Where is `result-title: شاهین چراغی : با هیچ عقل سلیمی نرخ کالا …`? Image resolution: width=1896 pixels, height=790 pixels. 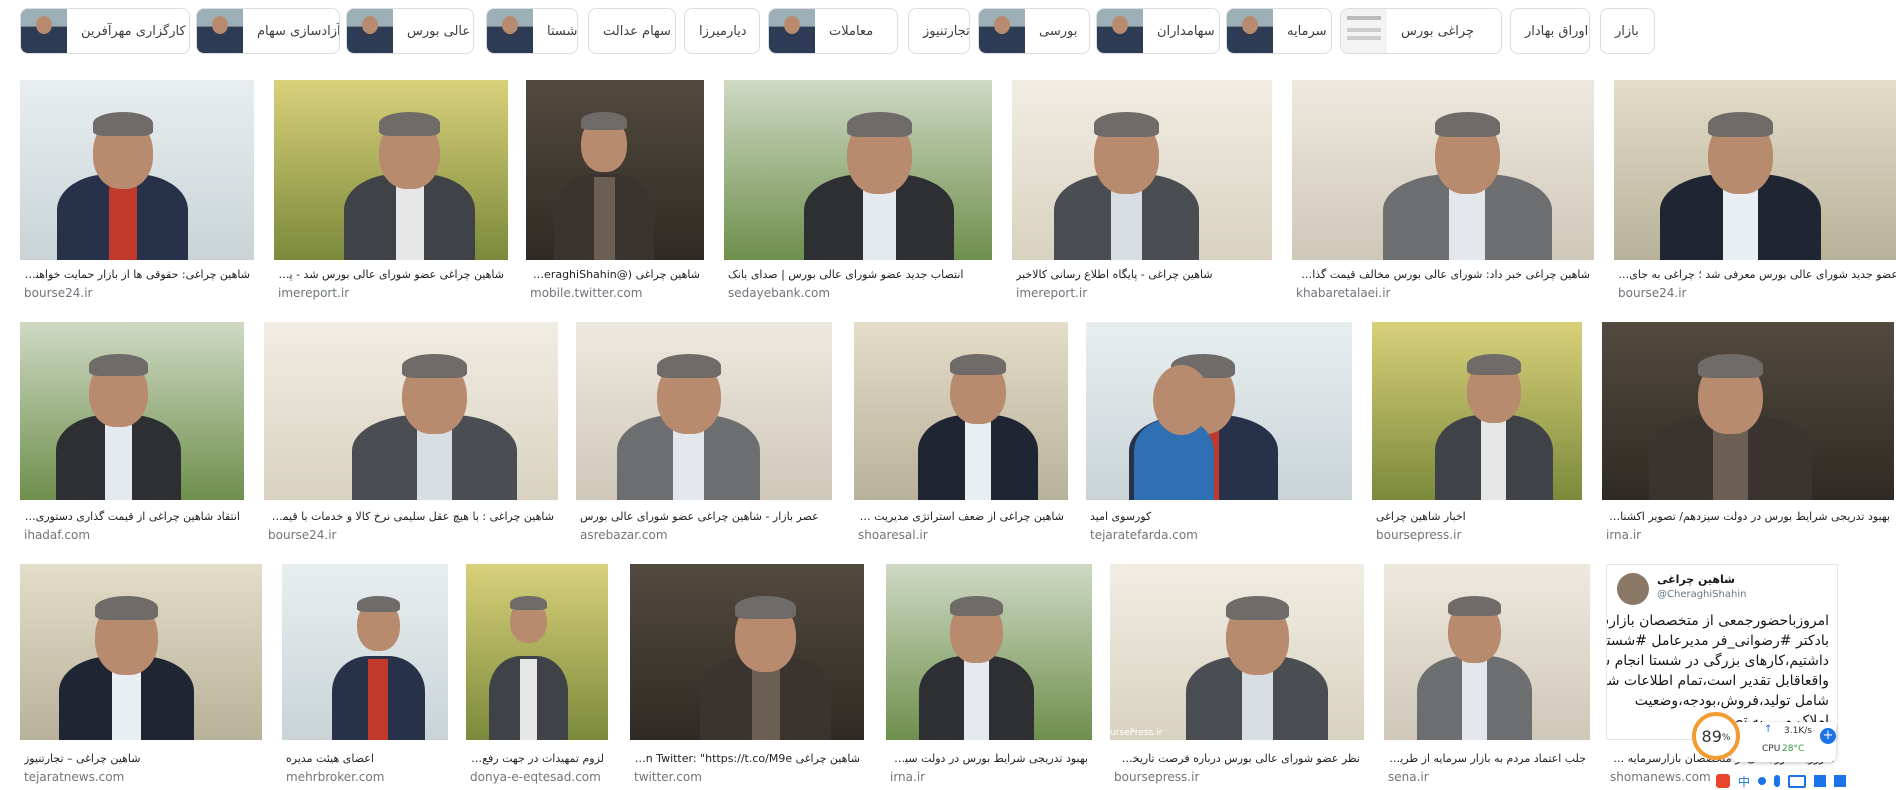
result-title: شاهین چراغی : با هیچ عقل سلیمی نرخ کالا … is located at coordinates (411, 516).